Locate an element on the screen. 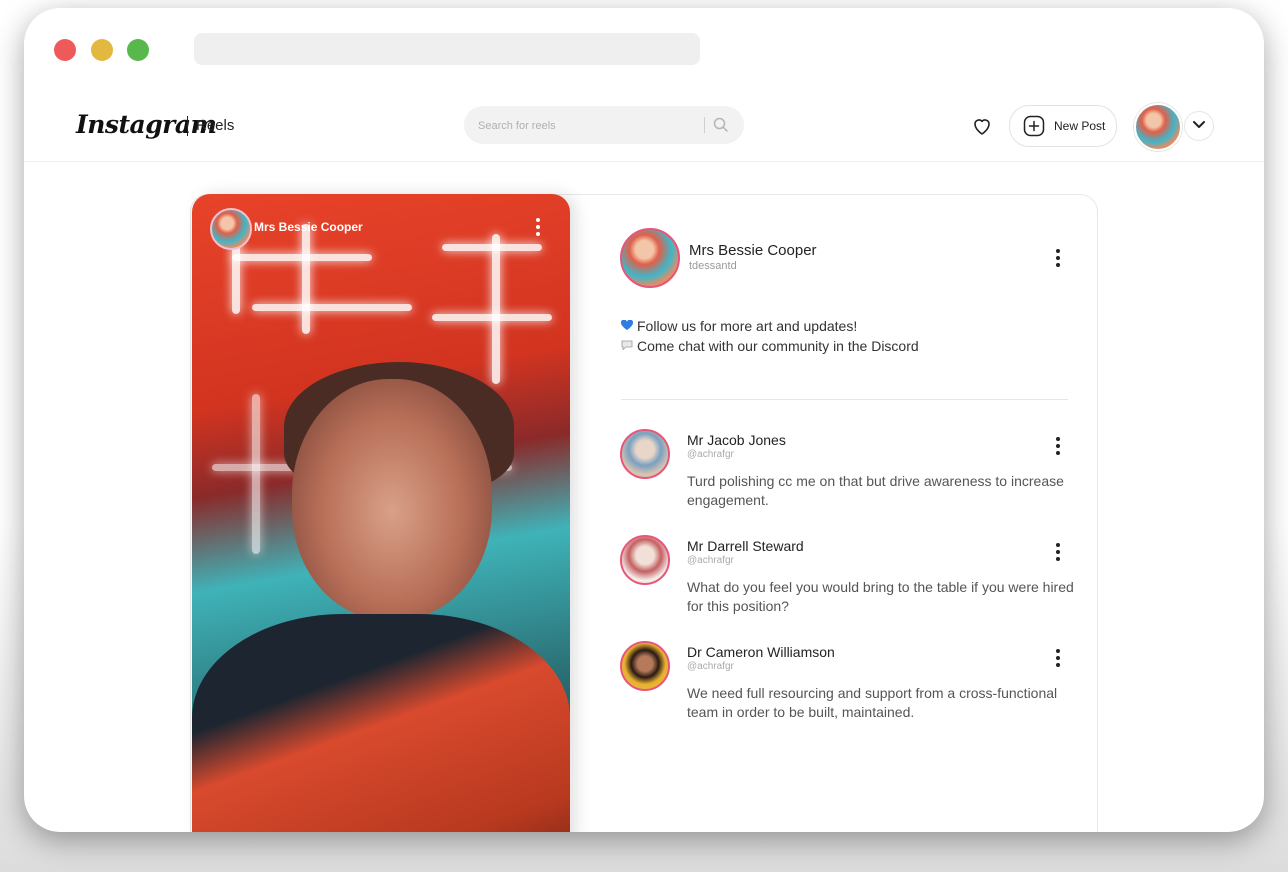 The height and width of the screenshot is (872, 1288). post-more-icon is located at coordinates (1058, 259).